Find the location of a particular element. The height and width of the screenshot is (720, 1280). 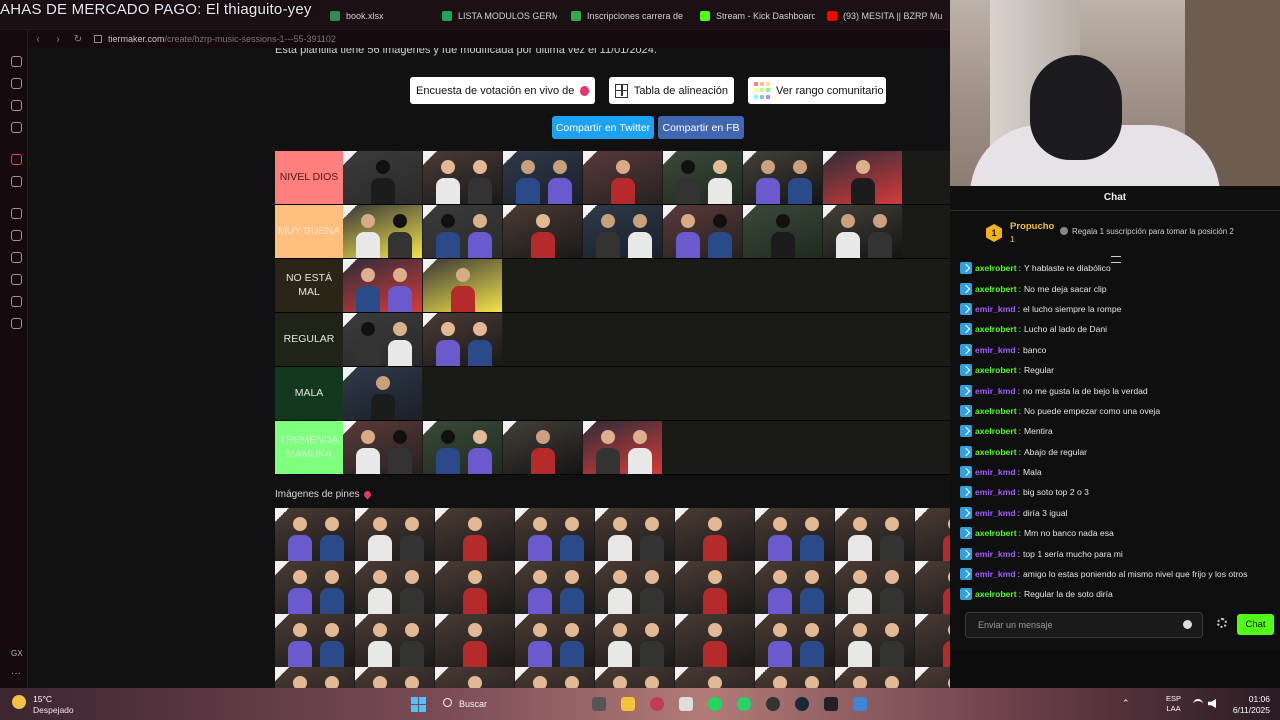

steam-icon is located at coordinates (802, 704).